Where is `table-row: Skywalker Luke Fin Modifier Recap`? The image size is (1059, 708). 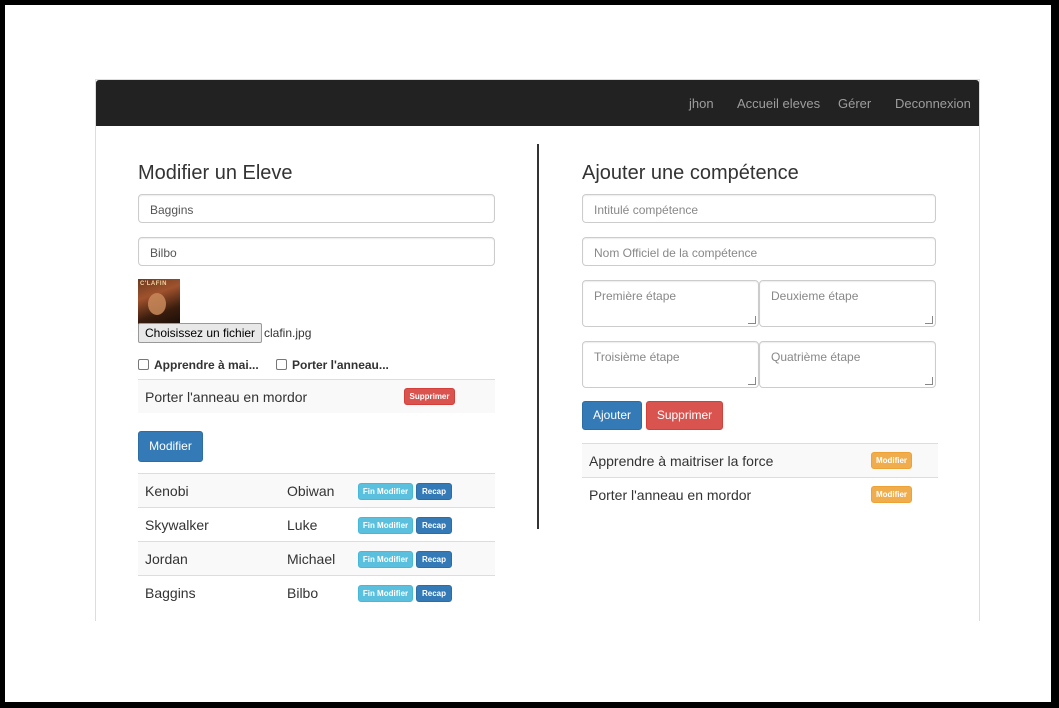
table-row: Skywalker Luke Fin Modifier Recap is located at coordinates (316, 524).